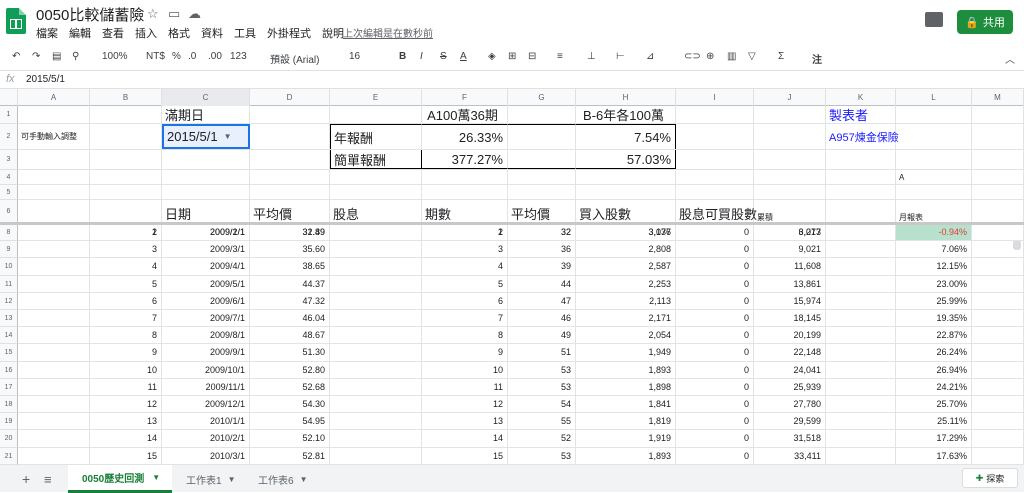 The width and height of the screenshot is (1024, 493). Describe the element at coordinates (376, 97) in the screenshot. I see `column-header-e: E` at that location.